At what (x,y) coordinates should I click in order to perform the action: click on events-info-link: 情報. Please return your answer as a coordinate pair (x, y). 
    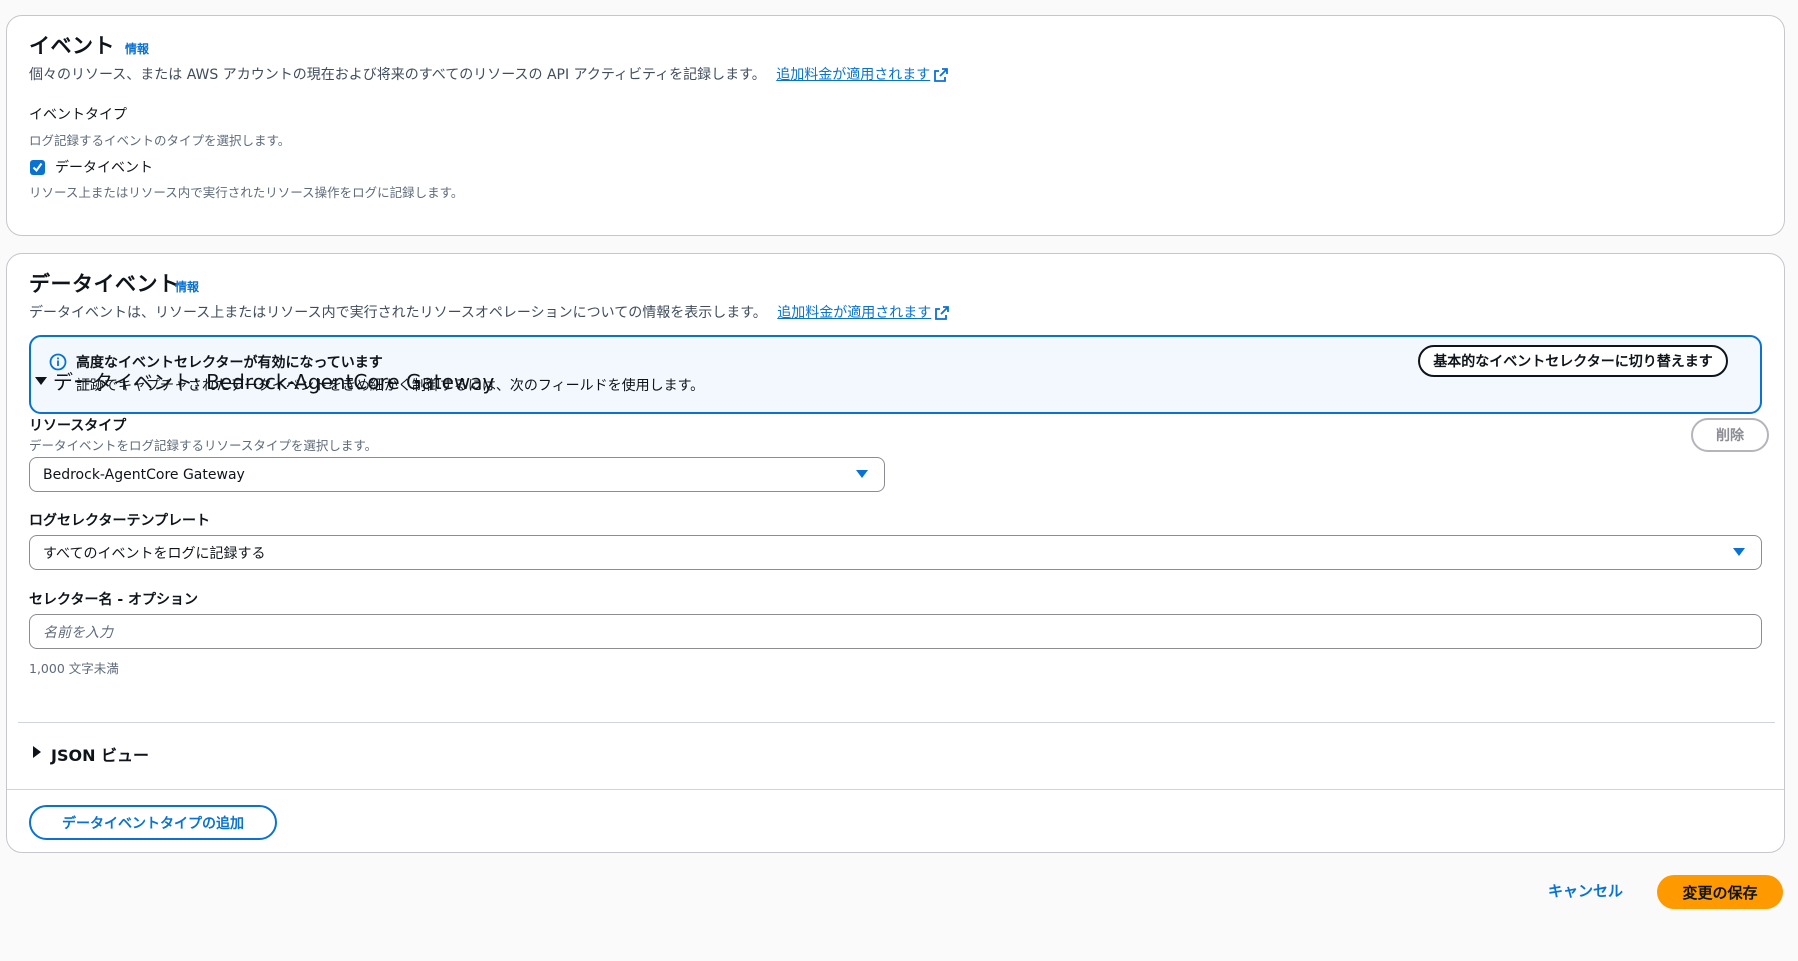
    Looking at the image, I should click on (137, 48).